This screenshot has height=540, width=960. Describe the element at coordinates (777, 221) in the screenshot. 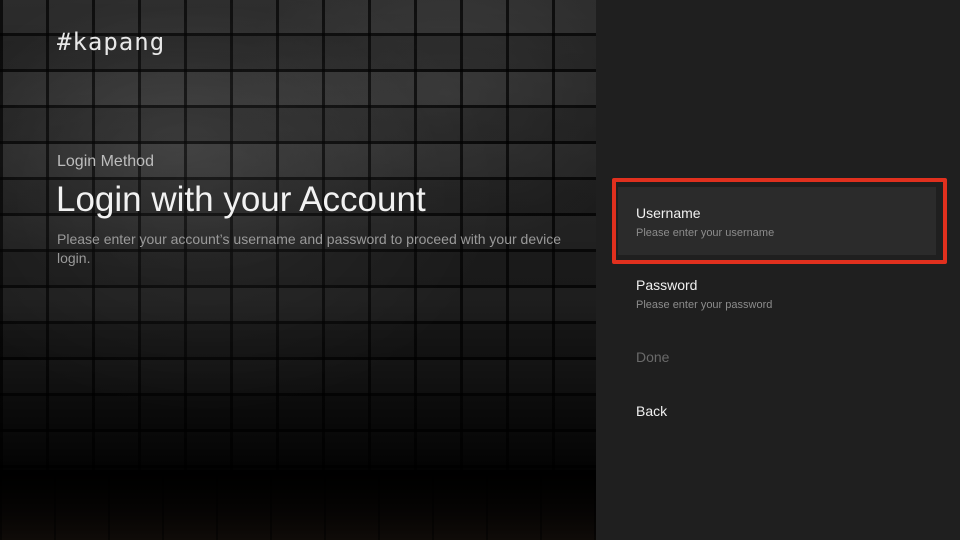

I see `username-field: Username Please enter your username` at that location.